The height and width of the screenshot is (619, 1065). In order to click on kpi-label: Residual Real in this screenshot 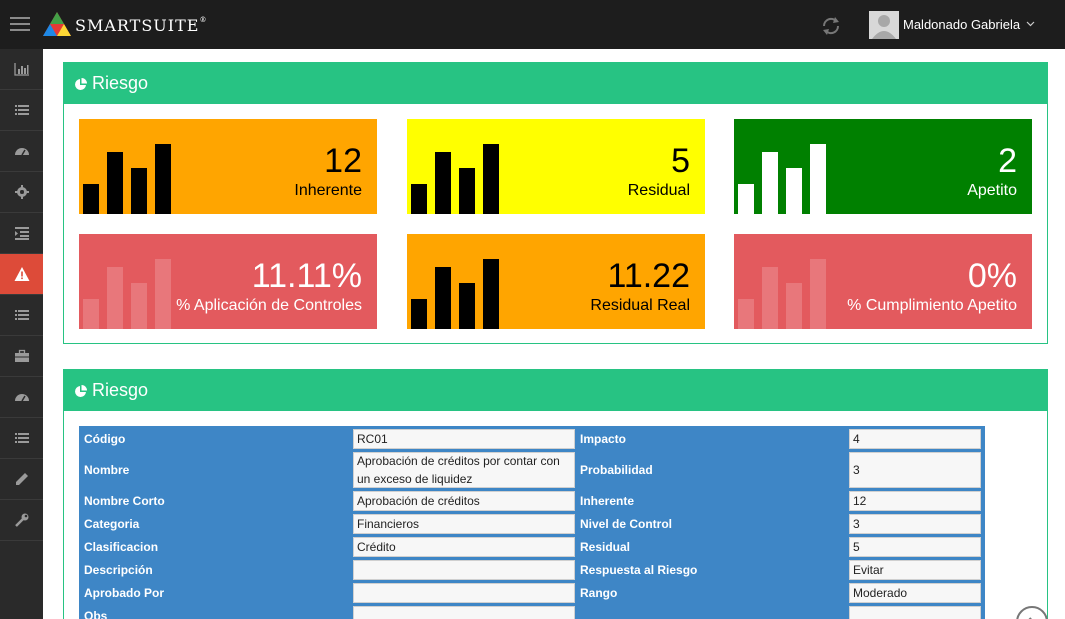, I will do `click(640, 305)`.